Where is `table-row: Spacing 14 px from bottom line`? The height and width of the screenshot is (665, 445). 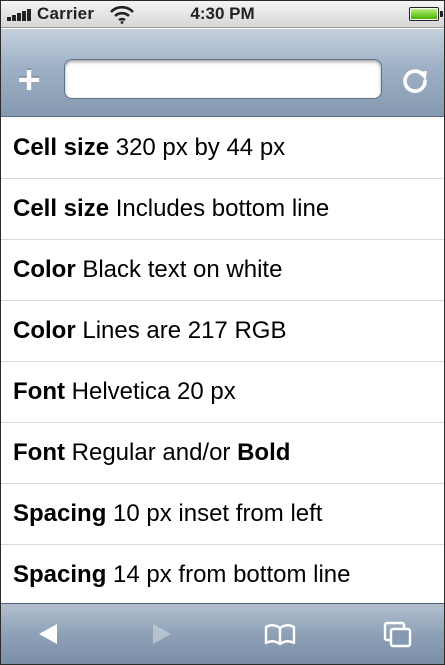 table-row: Spacing 14 px from bottom line is located at coordinates (222, 575).